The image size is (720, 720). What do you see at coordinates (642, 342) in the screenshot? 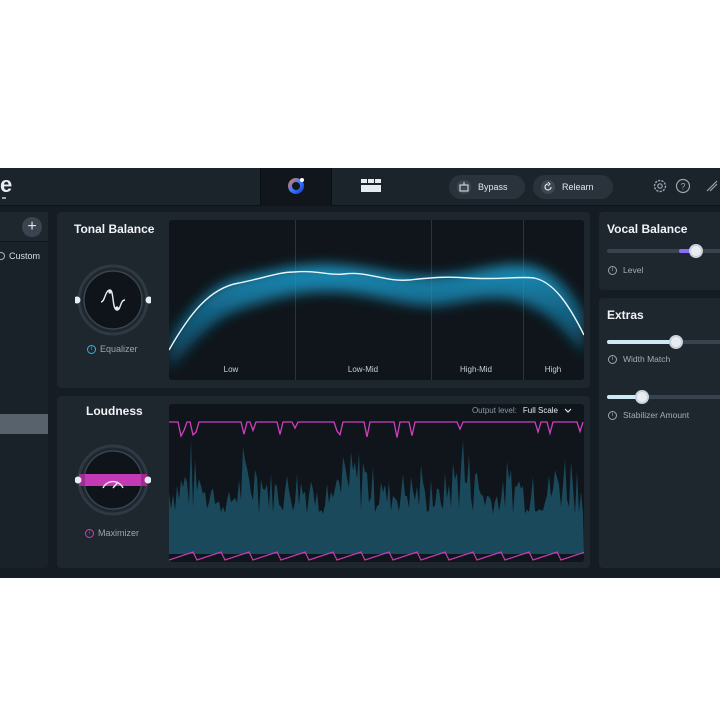
I see `width-match-fill` at bounding box center [642, 342].